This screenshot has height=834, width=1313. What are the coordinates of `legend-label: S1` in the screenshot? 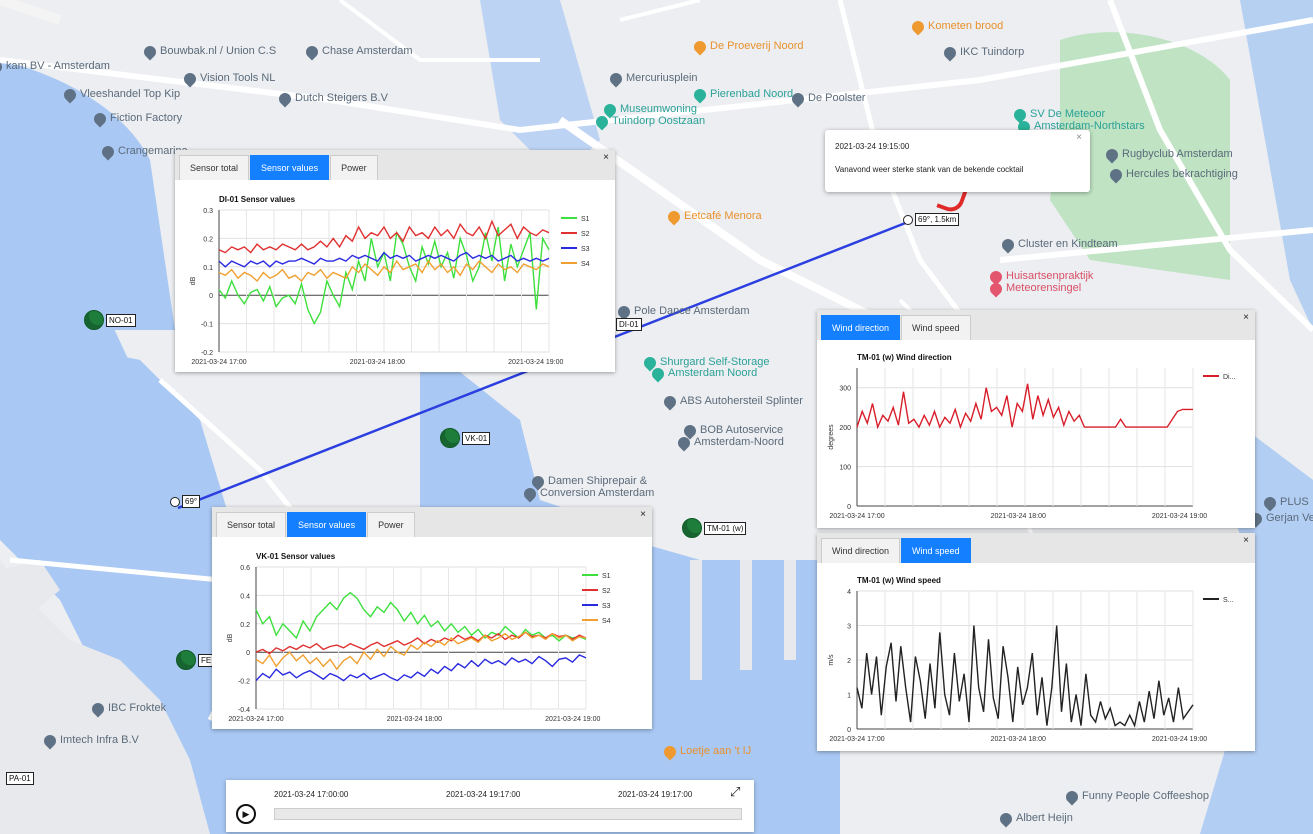 It's located at (585, 219).